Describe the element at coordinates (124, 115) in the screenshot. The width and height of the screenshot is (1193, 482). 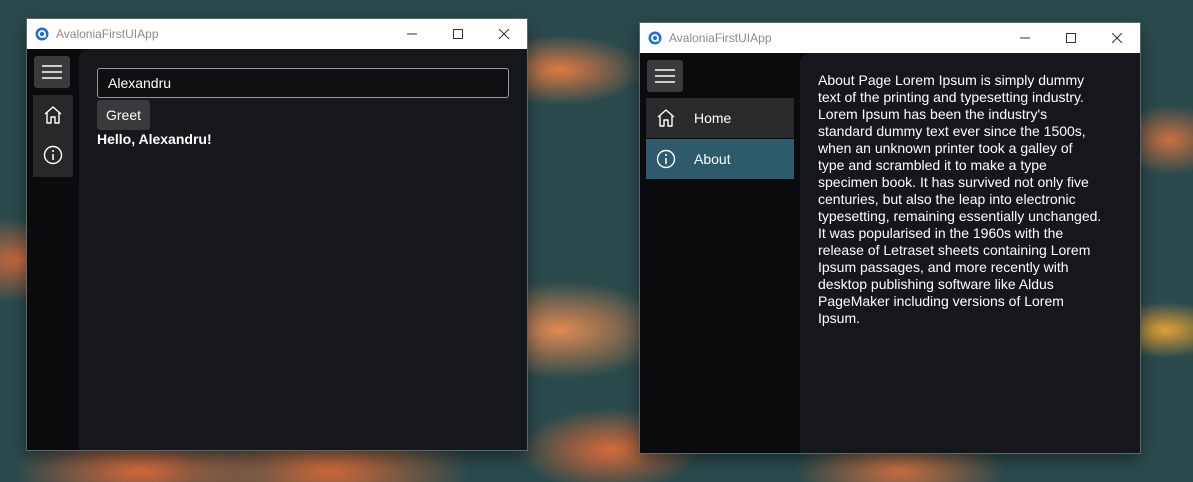
I see `greet-button: Greet` at that location.